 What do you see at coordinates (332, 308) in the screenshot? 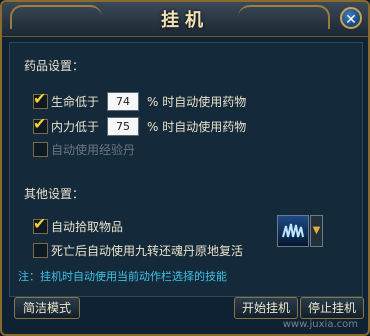
I see `stop-afk-button: 停止挂机` at bounding box center [332, 308].